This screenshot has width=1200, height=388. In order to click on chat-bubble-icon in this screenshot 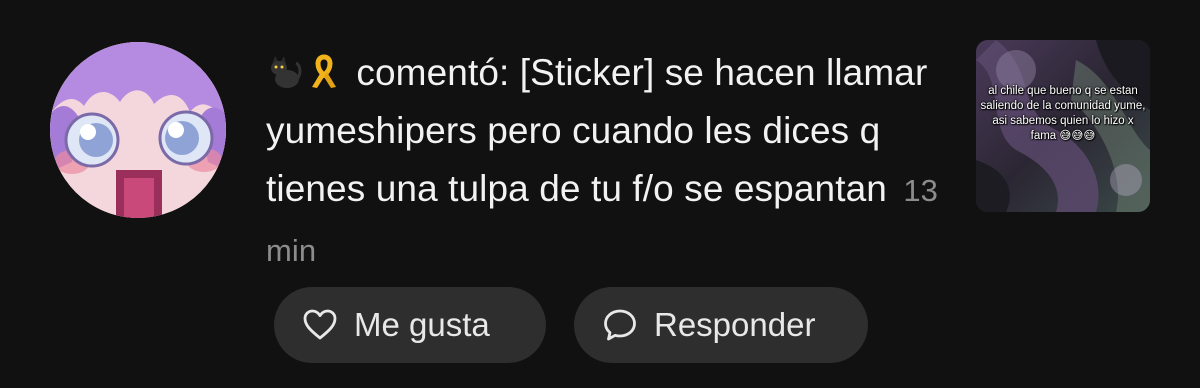, I will do `click(620, 325)`.